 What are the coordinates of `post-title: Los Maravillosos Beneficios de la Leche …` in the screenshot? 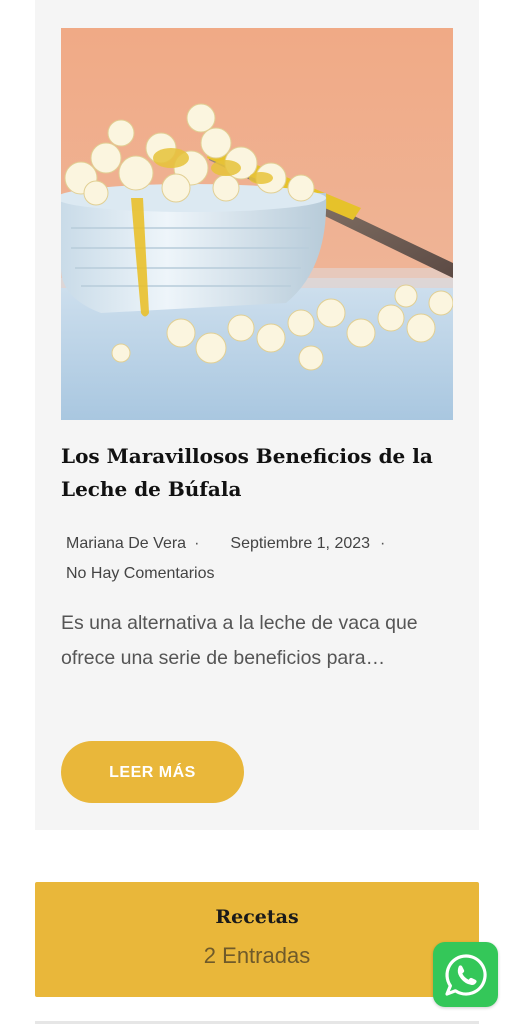 It's located at (259, 473).